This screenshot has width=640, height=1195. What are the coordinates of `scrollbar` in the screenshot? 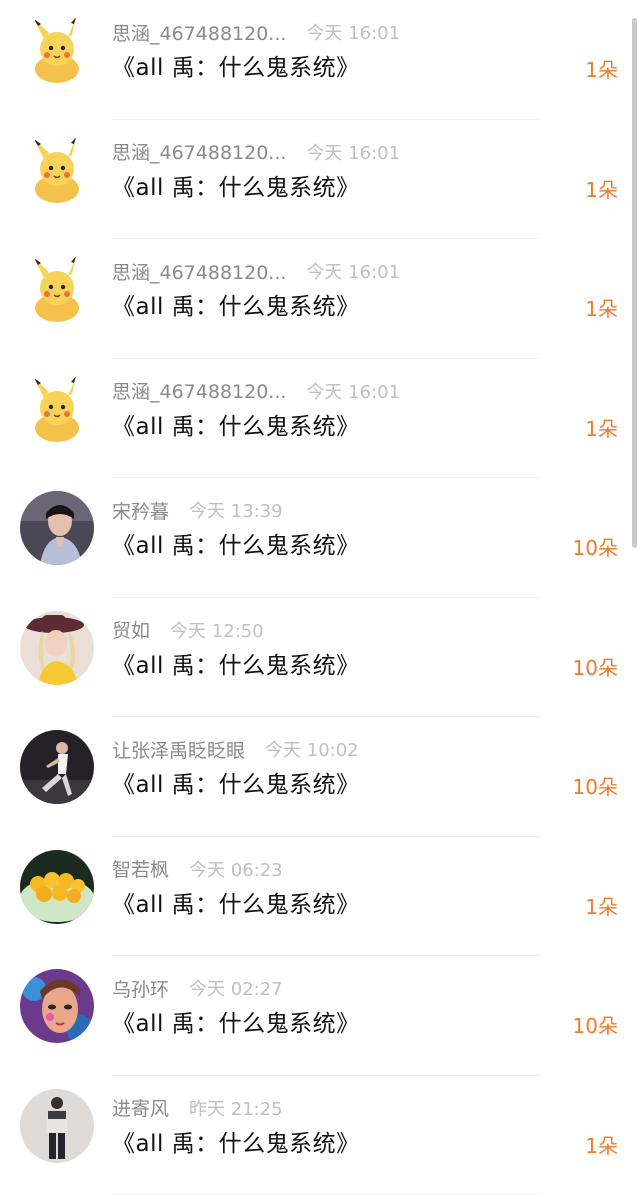 It's located at (634, 283).